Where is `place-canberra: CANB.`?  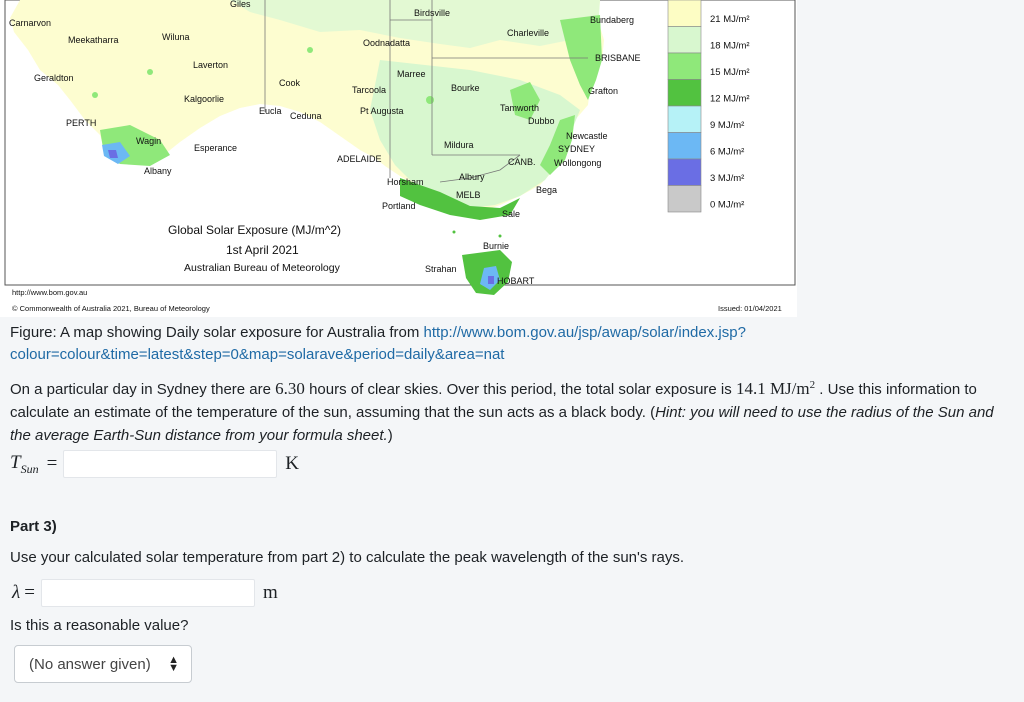
place-canberra: CANB. is located at coordinates (522, 162).